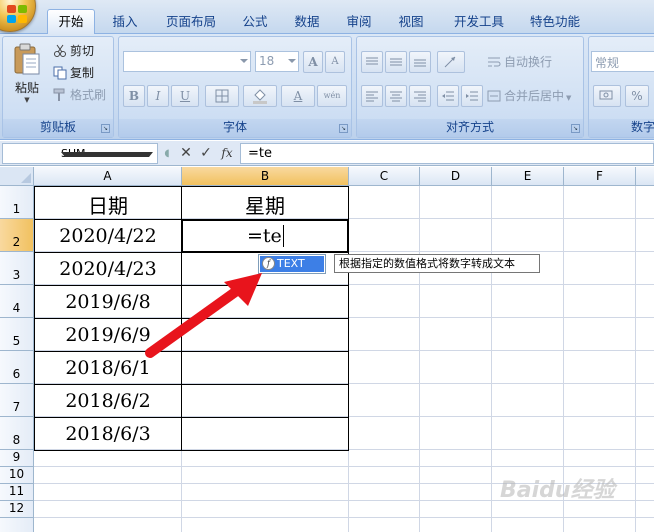 Image resolution: width=654 pixels, height=532 pixels. I want to click on cell-b7, so click(265, 401).